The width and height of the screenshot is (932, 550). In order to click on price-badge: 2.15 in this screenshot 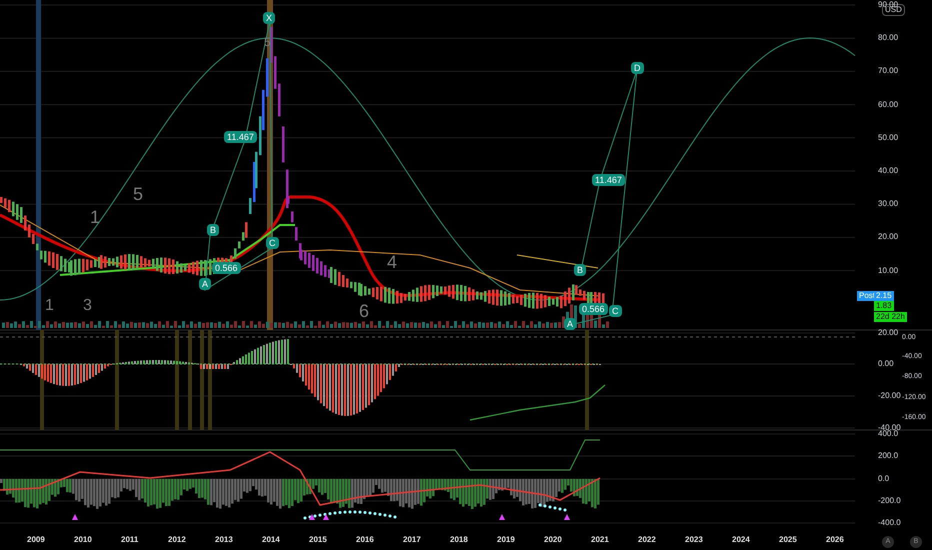, I will do `click(884, 296)`.